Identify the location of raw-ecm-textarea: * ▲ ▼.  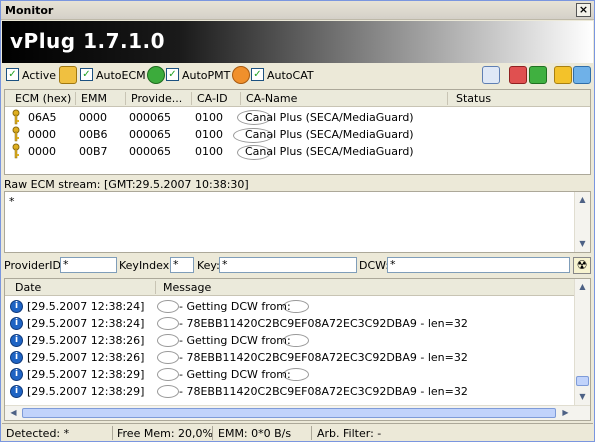
(297, 222).